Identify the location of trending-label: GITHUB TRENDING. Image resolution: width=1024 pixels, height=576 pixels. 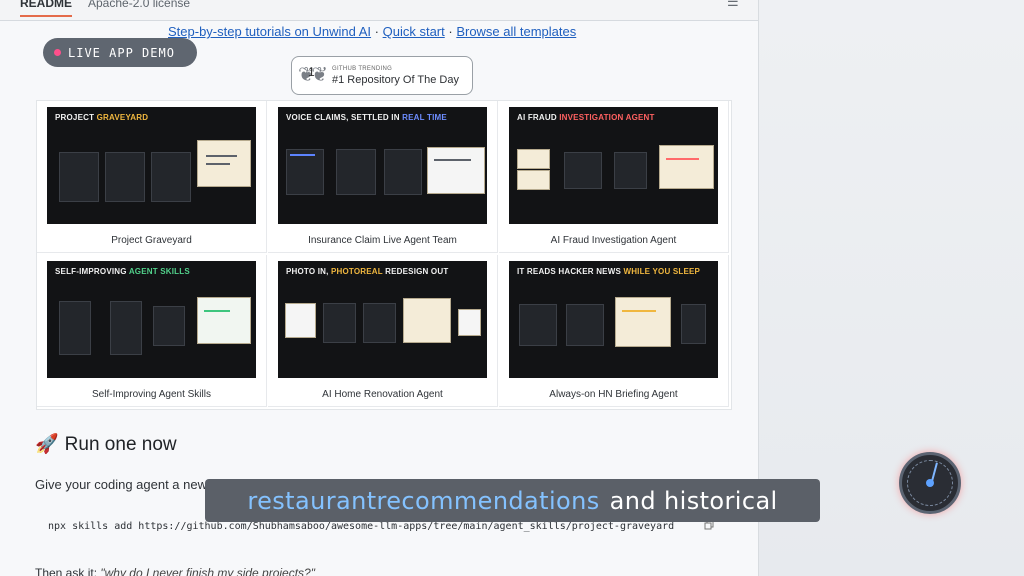
(362, 68).